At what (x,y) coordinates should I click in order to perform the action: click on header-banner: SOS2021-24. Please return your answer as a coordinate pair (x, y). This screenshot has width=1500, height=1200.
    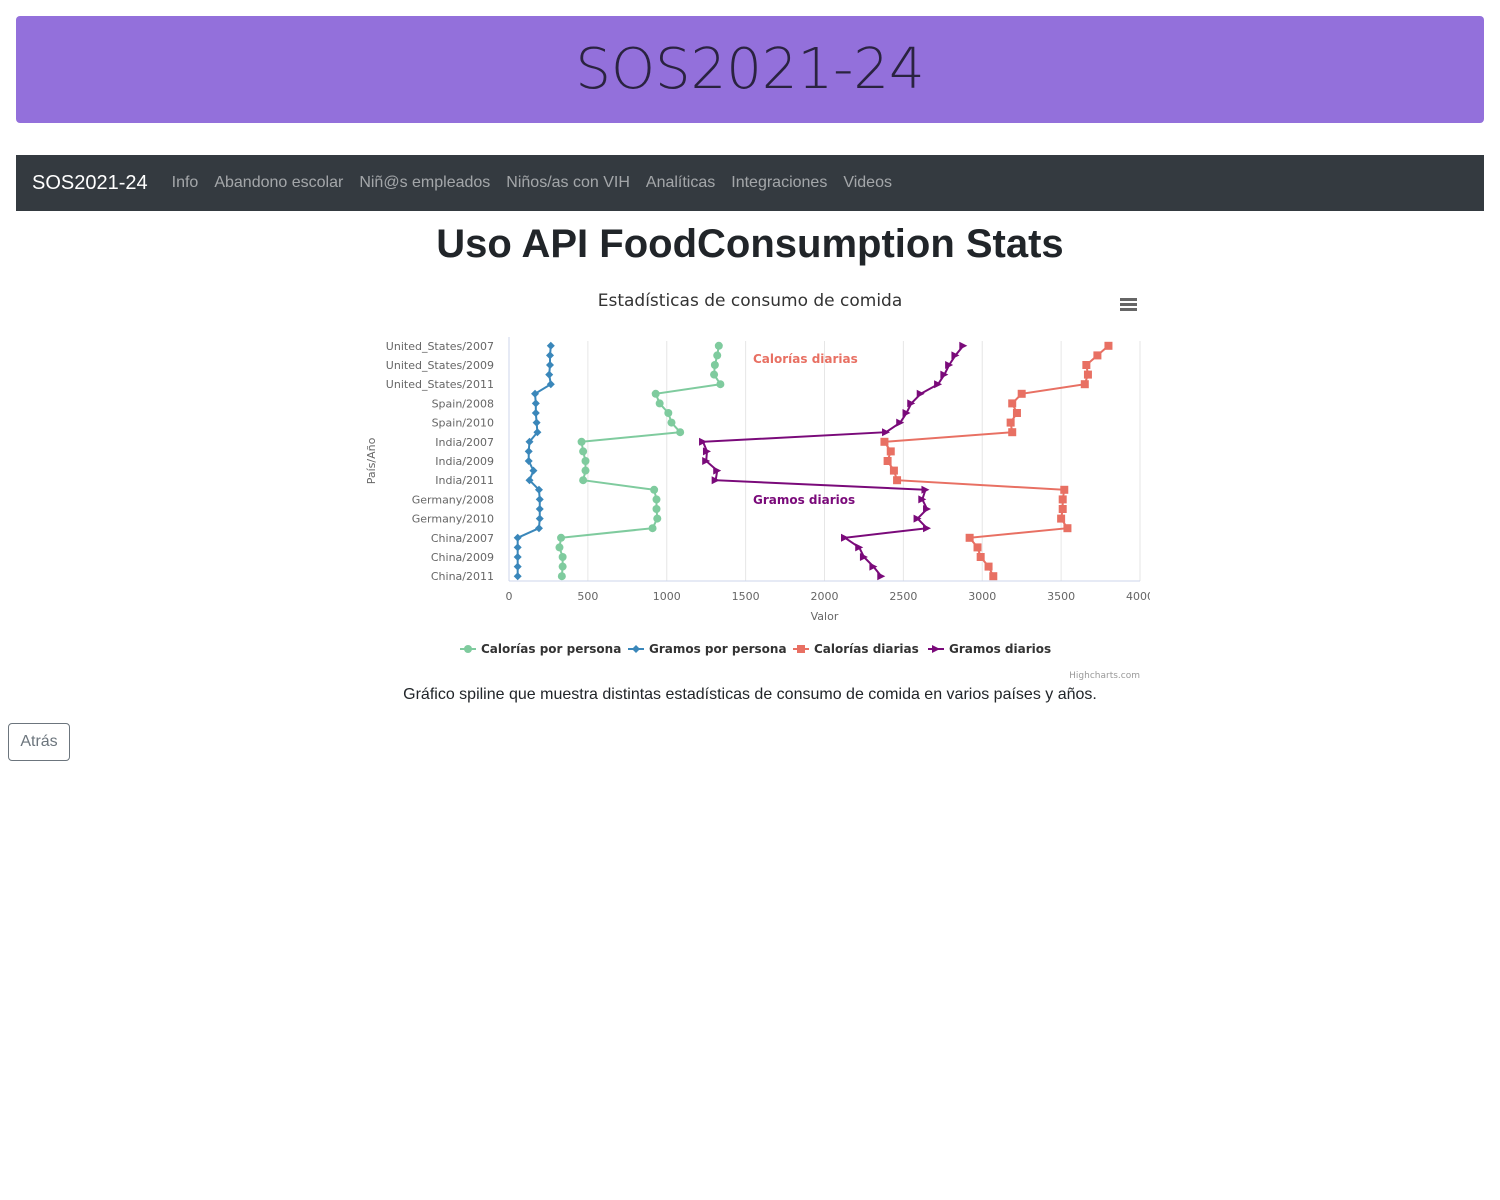
    Looking at the image, I should click on (750, 69).